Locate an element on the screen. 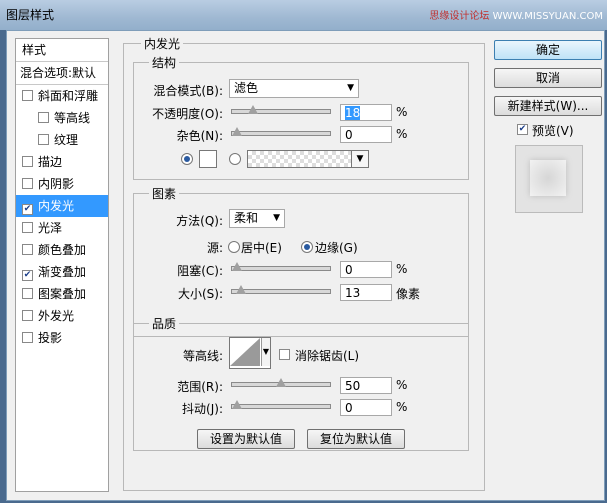 This screenshot has height=503, width=607. window-title: 图层样式 is located at coordinates (30, 15).